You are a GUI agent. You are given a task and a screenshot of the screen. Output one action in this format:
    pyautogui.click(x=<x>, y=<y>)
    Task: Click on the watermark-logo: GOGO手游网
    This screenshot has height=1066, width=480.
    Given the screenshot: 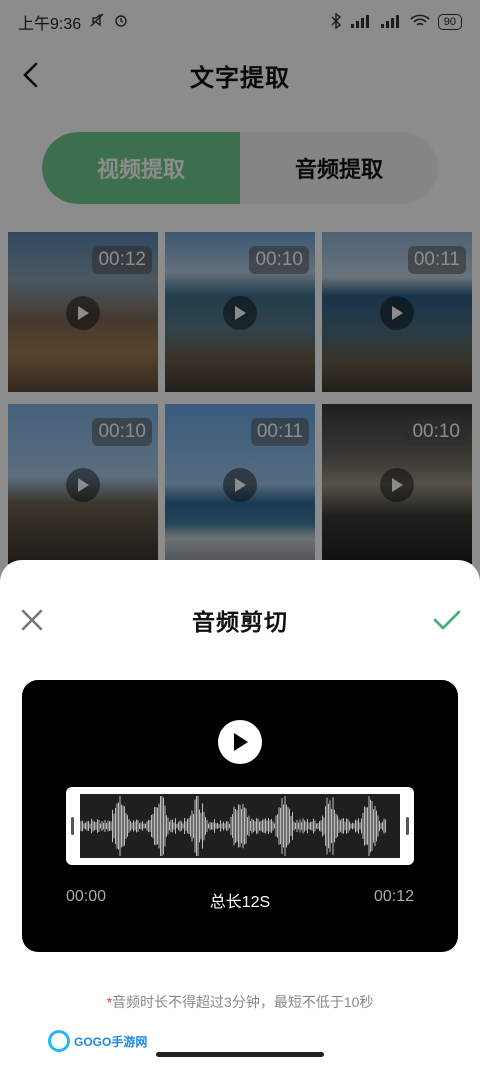 What is the action you would take?
    pyautogui.click(x=97, y=1041)
    